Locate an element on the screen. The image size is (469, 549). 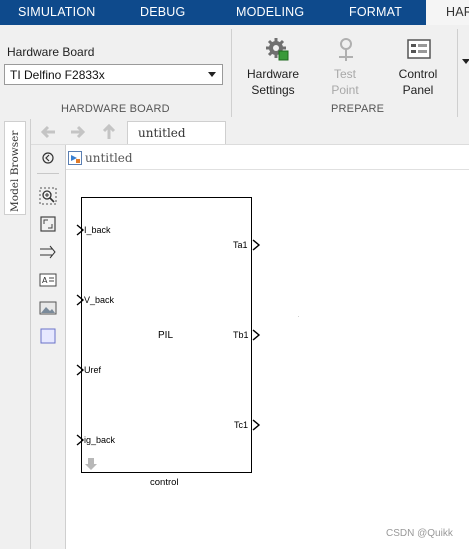
tab-simulation: SIMULATION is located at coordinates (56, 12).